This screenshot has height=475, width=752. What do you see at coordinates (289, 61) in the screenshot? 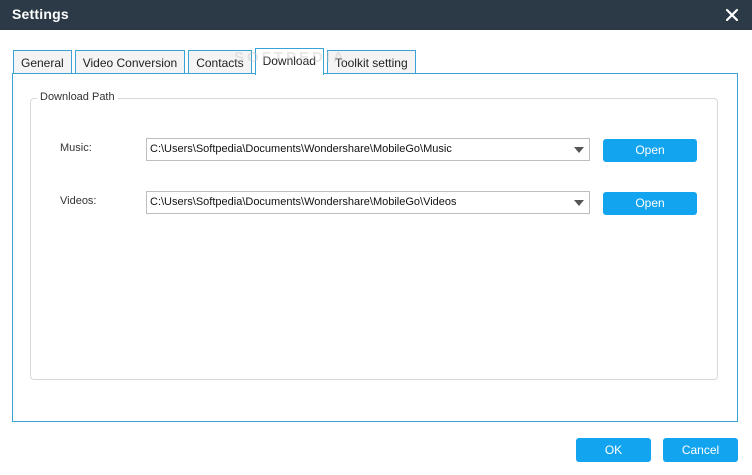
I see `tab-download: Download` at bounding box center [289, 61].